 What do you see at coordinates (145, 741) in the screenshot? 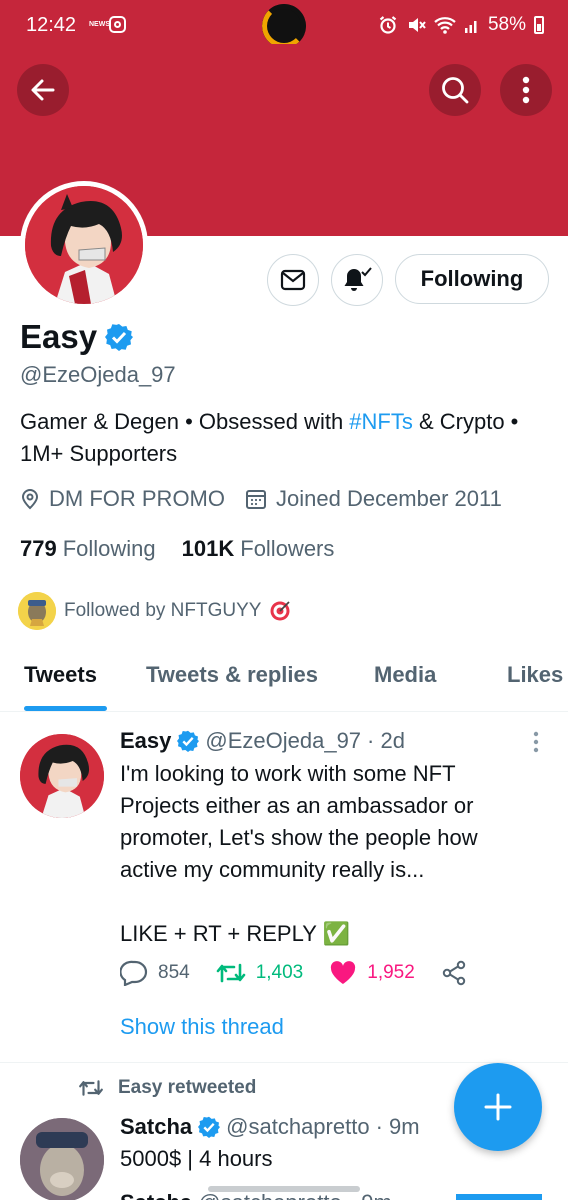
I see `tweet-author-name: Easy` at bounding box center [145, 741].